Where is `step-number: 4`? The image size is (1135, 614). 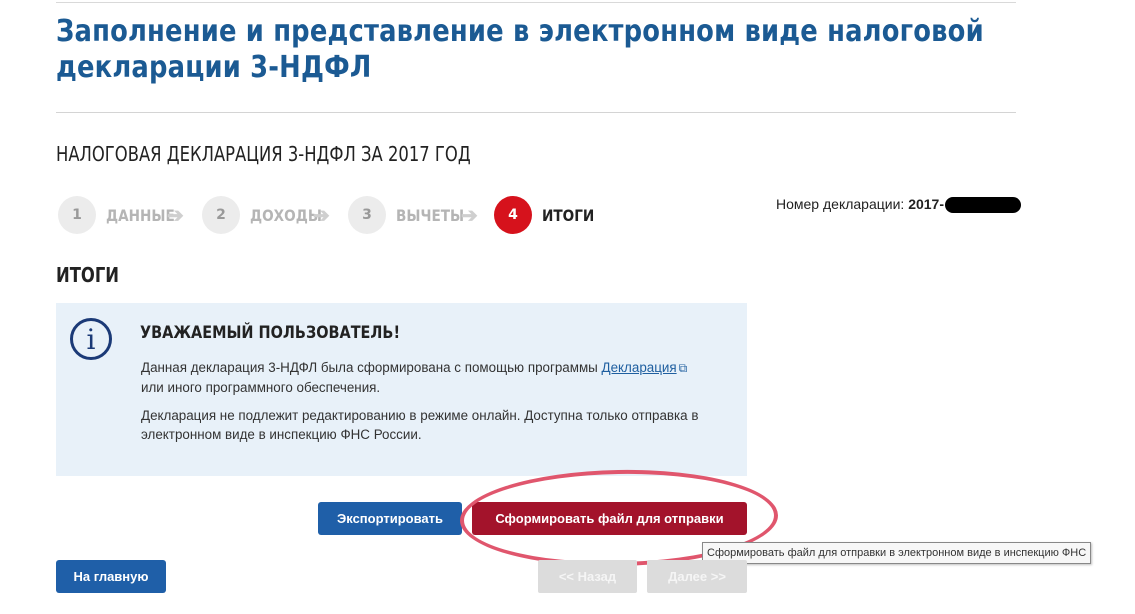 step-number: 4 is located at coordinates (513, 215).